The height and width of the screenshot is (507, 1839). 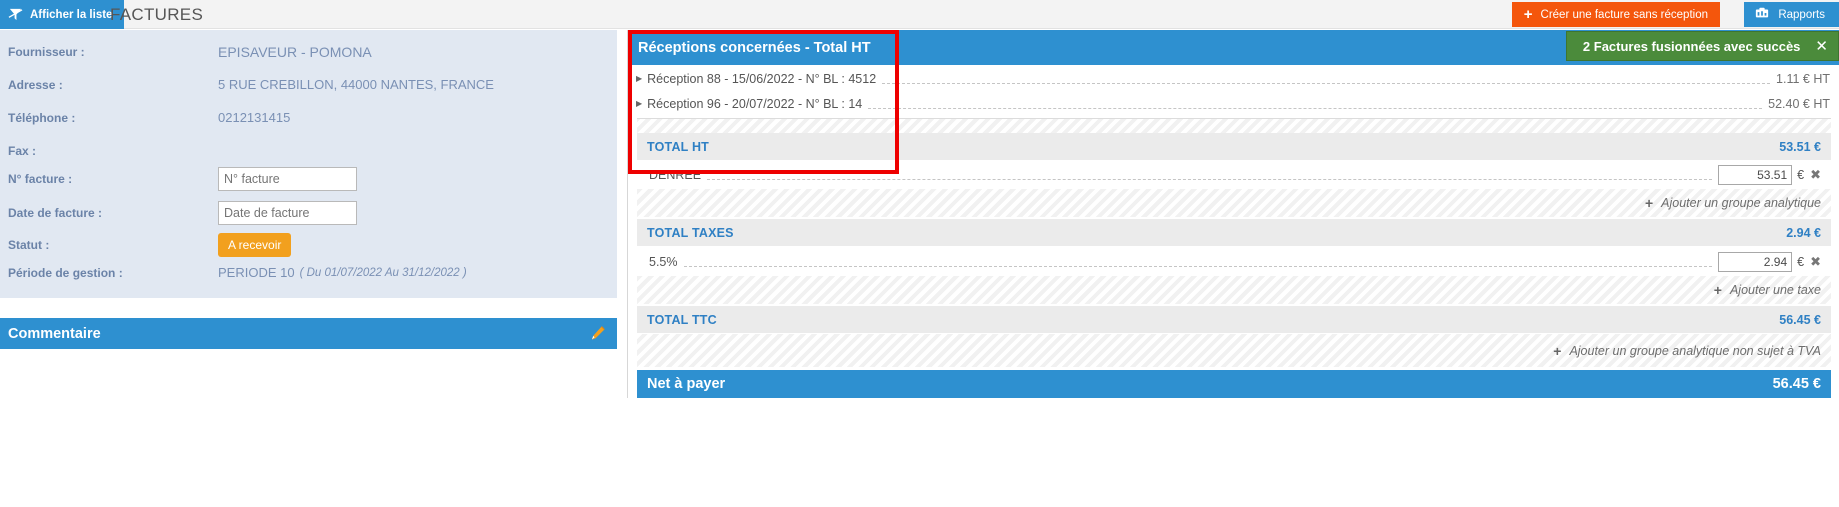 What do you see at coordinates (35, 84) in the screenshot?
I see `adresse-label: Adresse :` at bounding box center [35, 84].